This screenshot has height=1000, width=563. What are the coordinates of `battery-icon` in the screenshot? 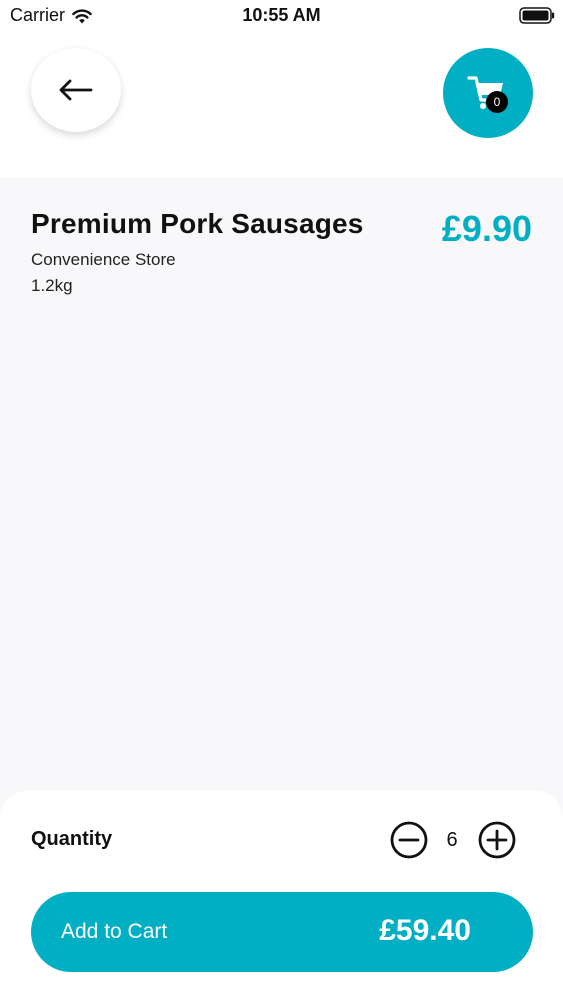 It's located at (537, 15).